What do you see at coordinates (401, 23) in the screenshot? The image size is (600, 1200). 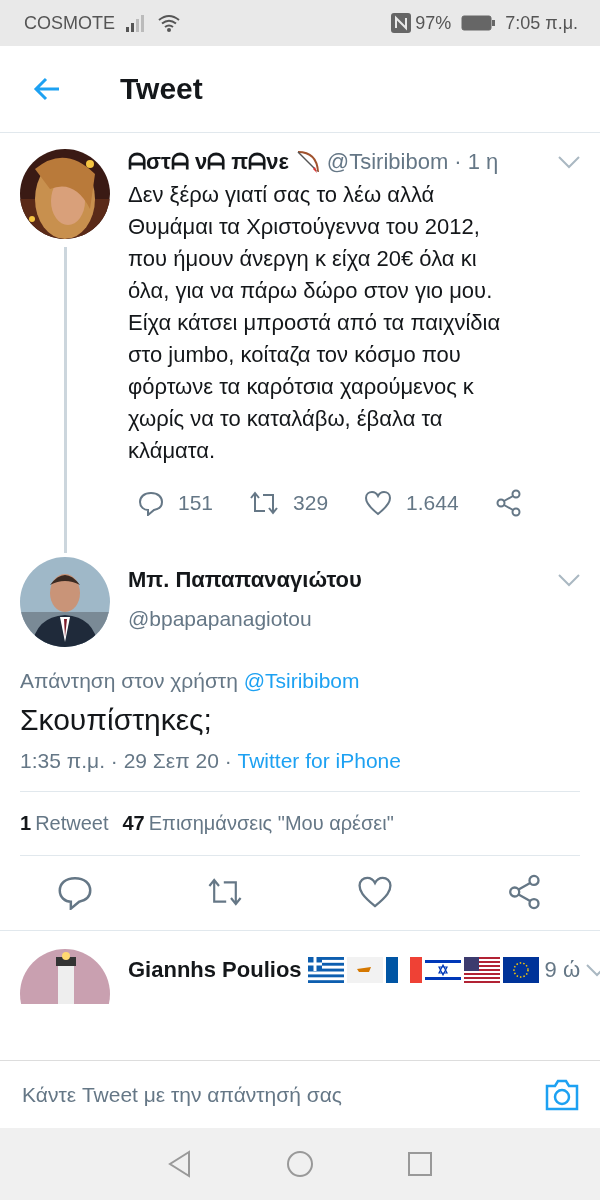 I see `nfc-icon` at bounding box center [401, 23].